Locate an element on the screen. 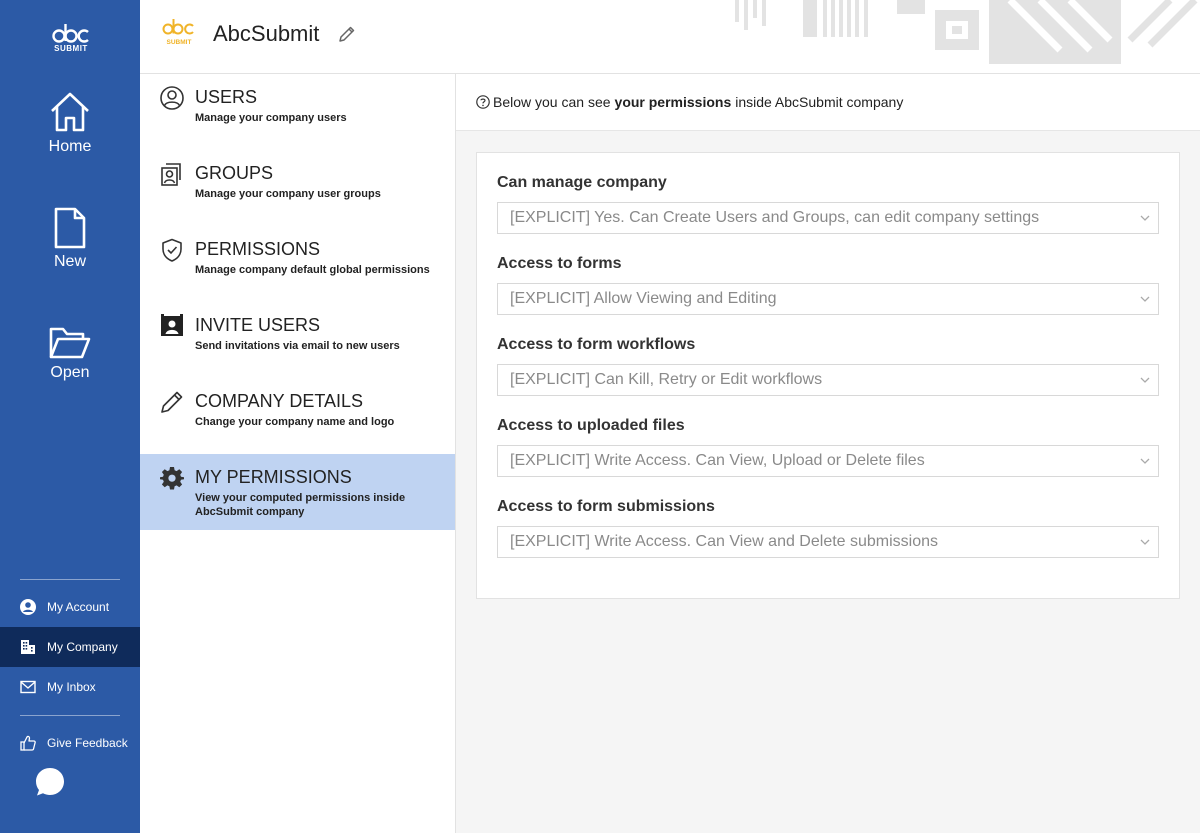 The height and width of the screenshot is (833, 1200). rail-item-label: New is located at coordinates (69, 261).